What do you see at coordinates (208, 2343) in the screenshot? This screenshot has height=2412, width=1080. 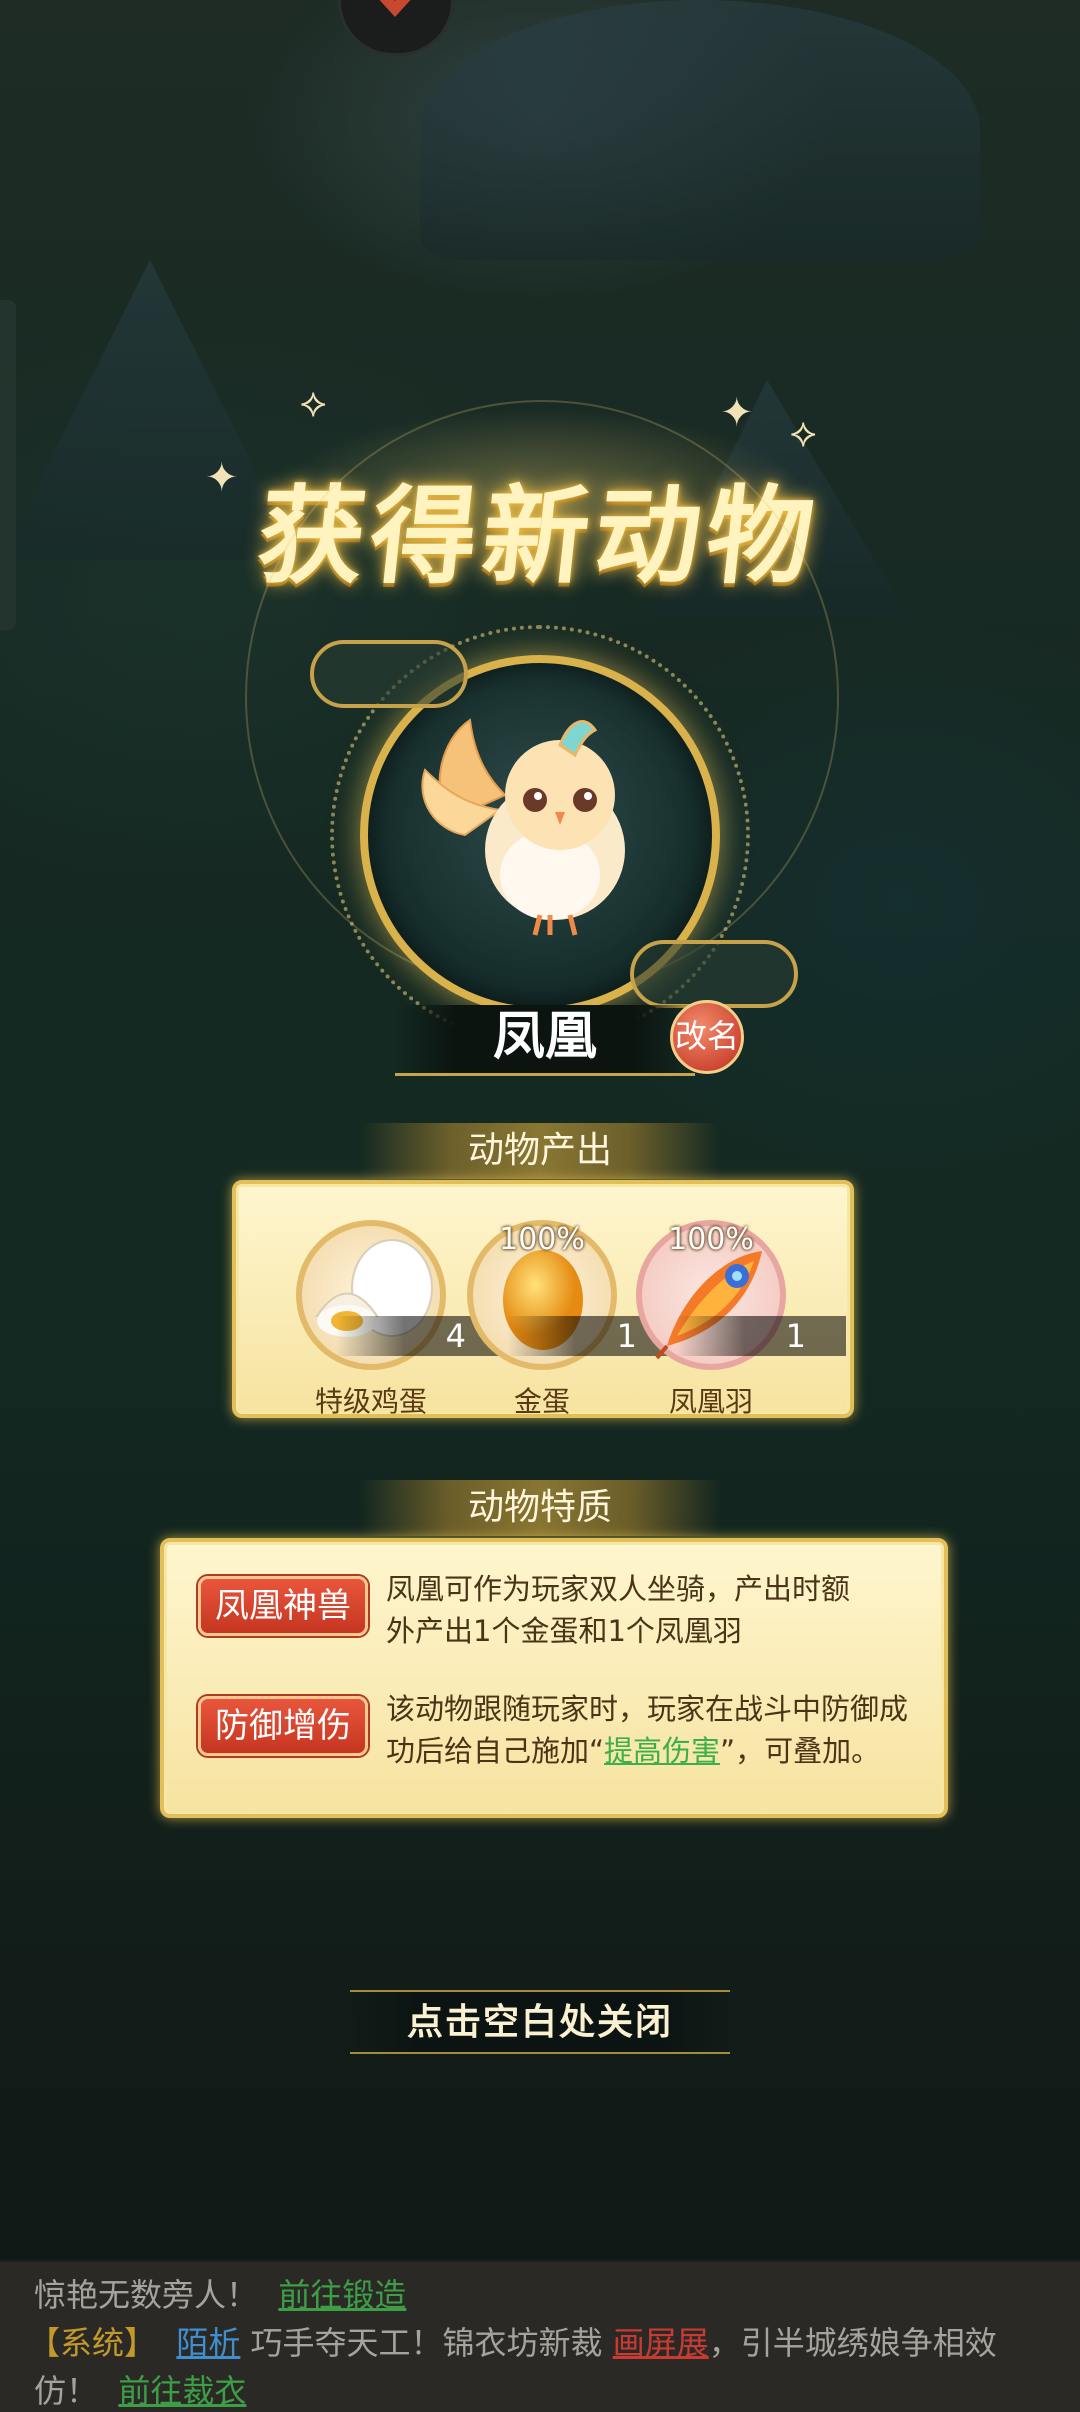 I see `player-name-link: 陌析` at bounding box center [208, 2343].